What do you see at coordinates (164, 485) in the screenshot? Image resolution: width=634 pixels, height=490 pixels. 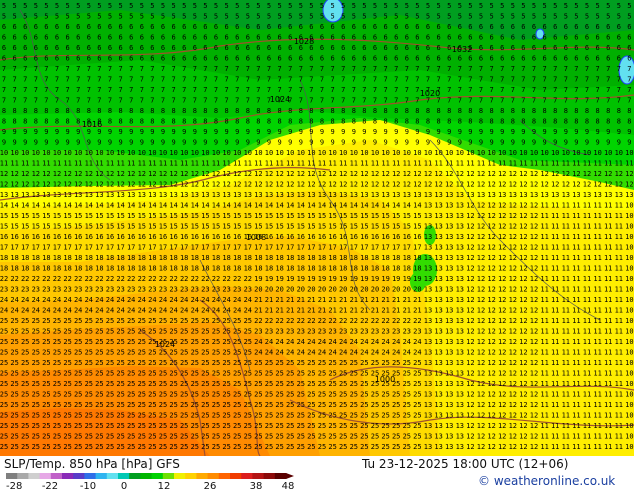 I see `colorbar-tick-label: 12` at bounding box center [164, 485].